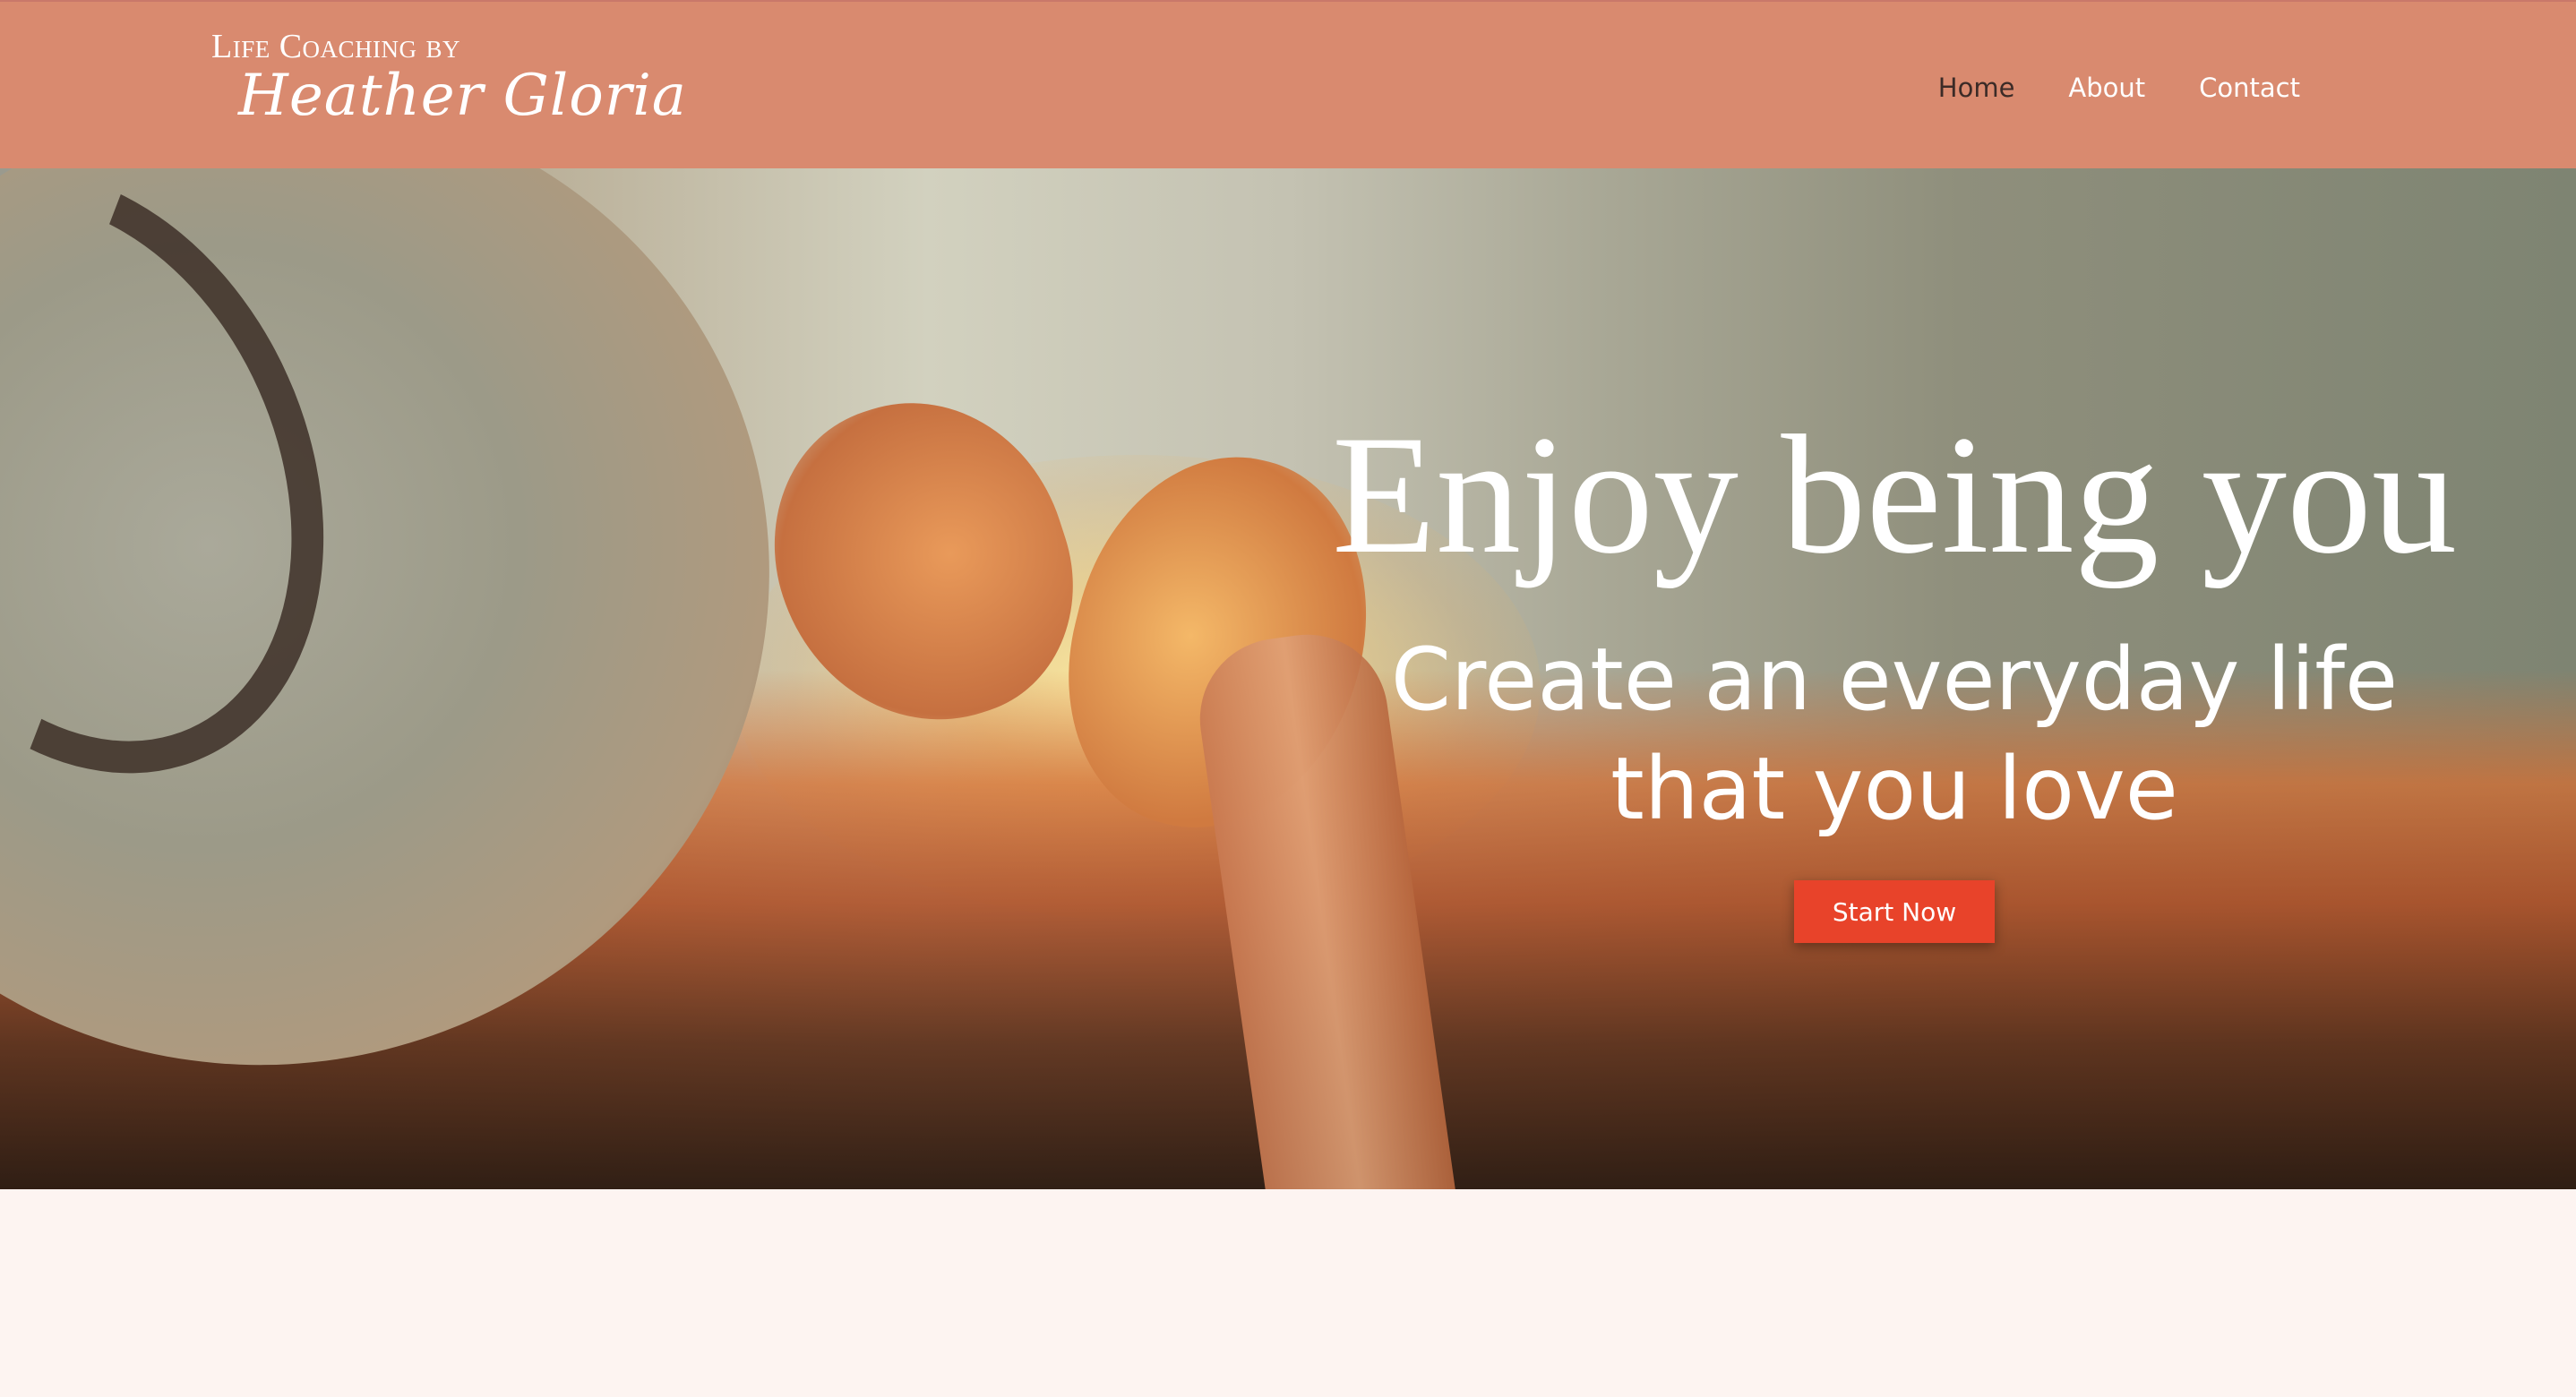 The image size is (2576, 1397). I want to click on nav-contact-link: Contact, so click(2249, 87).